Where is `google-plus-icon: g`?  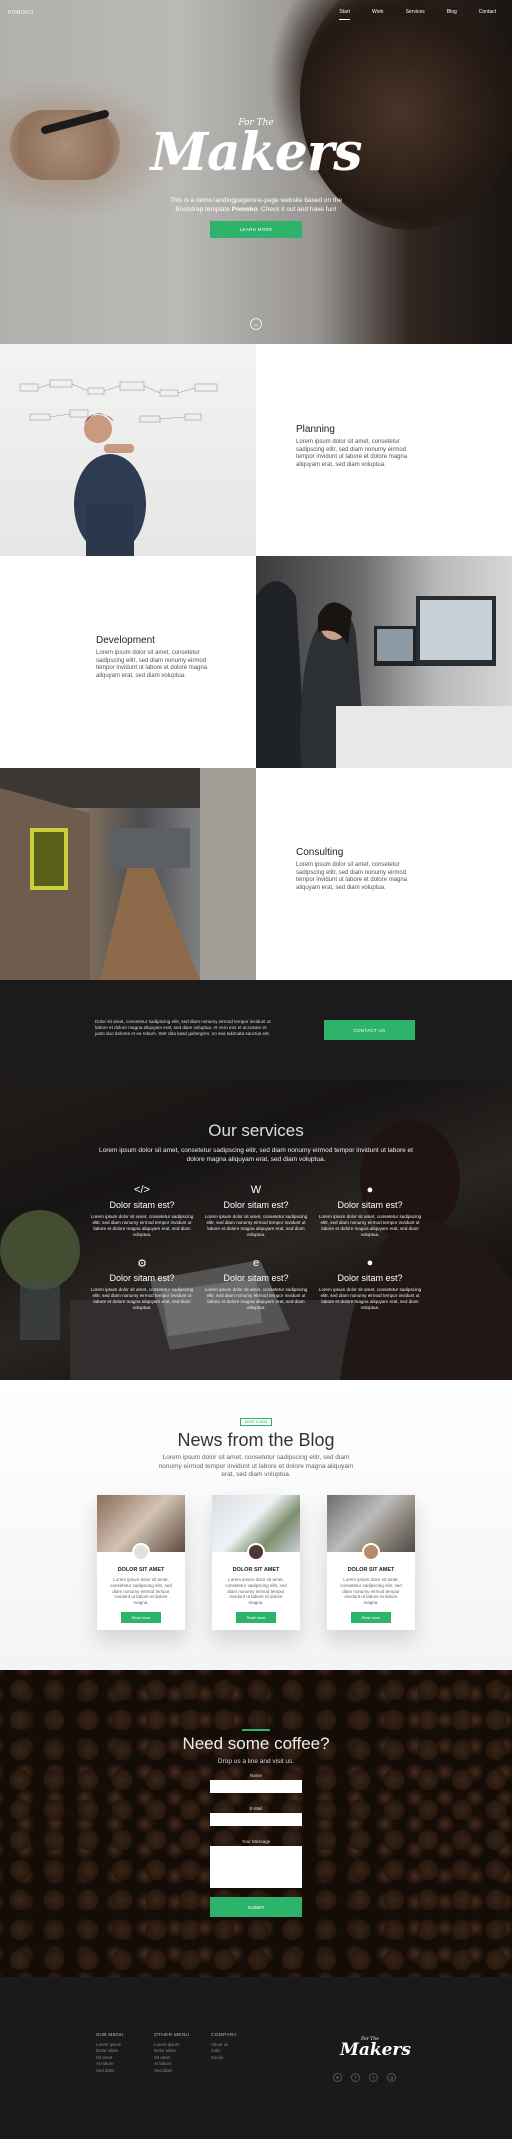 google-plus-icon: g is located at coordinates (391, 2077).